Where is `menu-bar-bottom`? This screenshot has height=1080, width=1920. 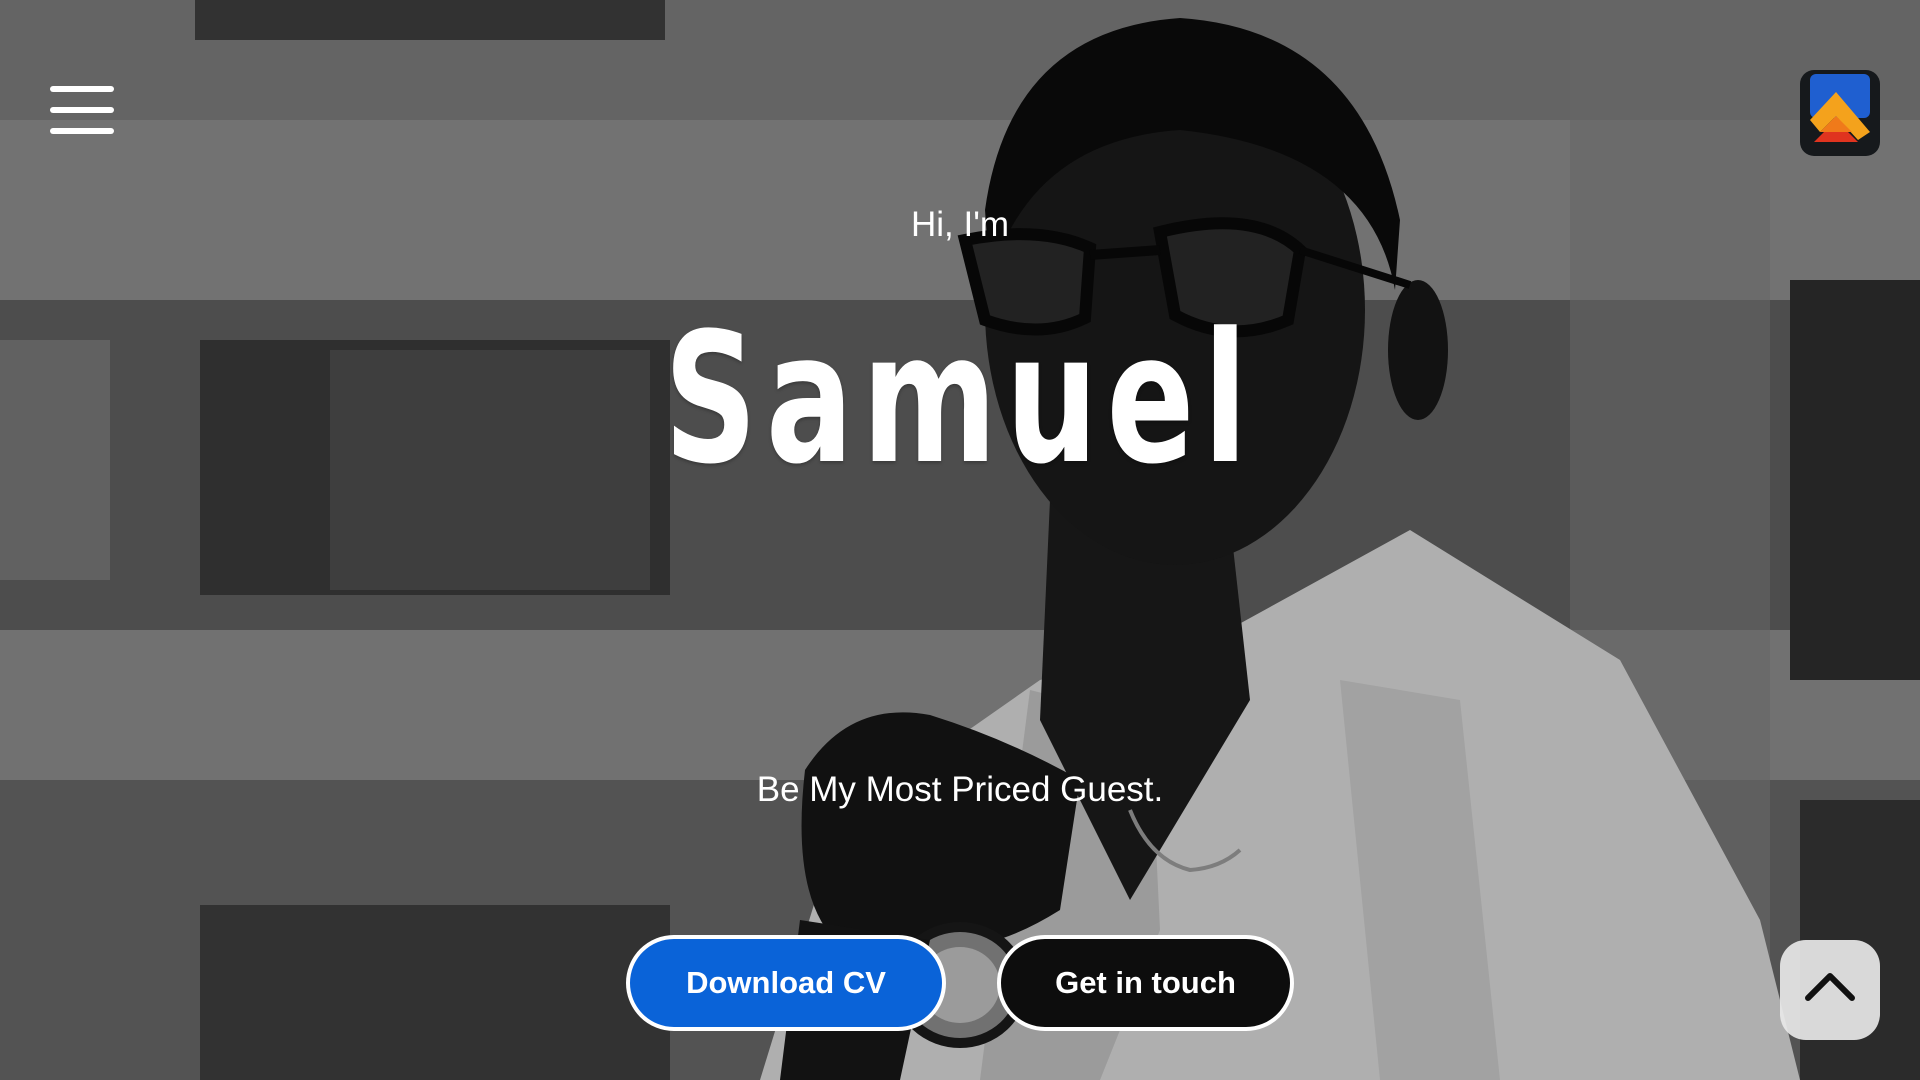 menu-bar-bottom is located at coordinates (82, 131).